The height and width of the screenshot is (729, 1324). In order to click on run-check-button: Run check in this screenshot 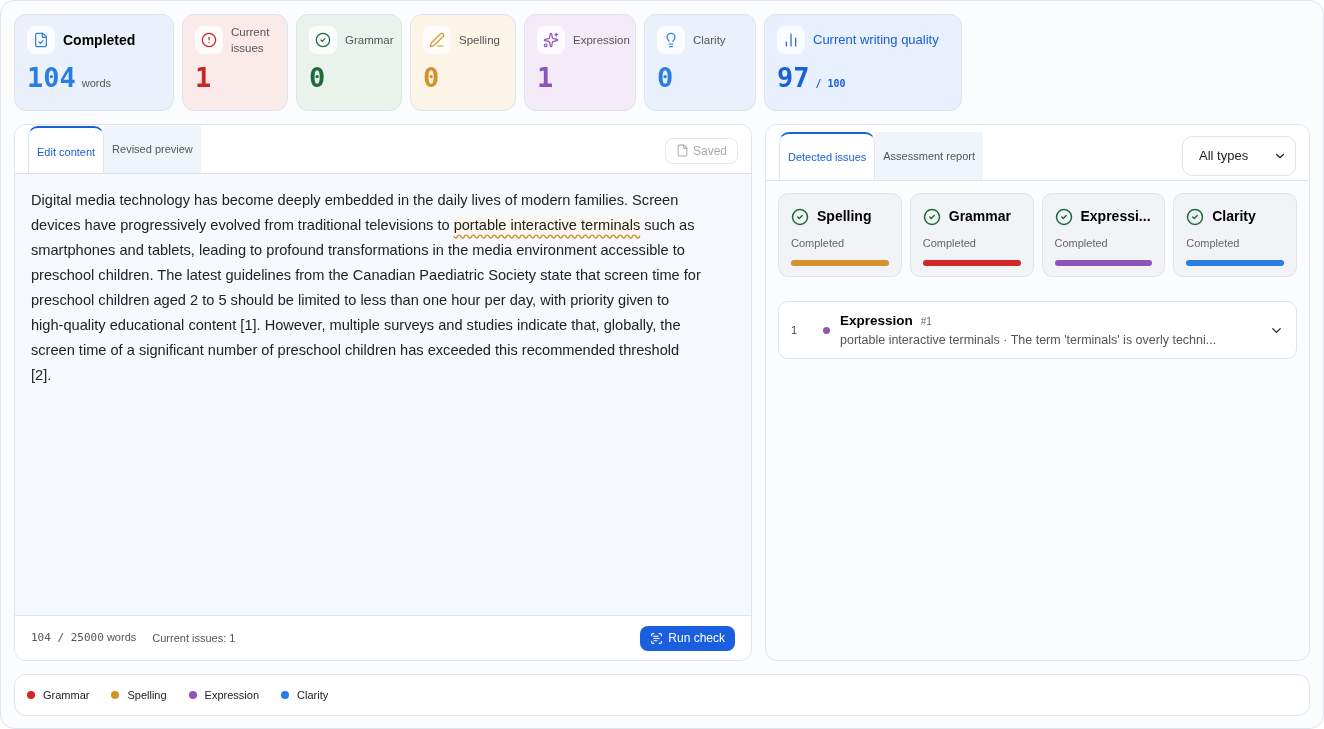, I will do `click(687, 638)`.